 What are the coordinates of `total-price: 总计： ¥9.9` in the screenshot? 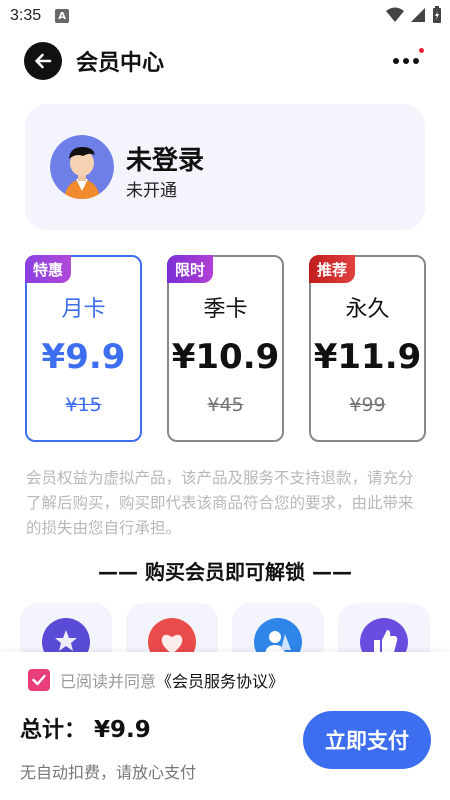 It's located at (85, 728).